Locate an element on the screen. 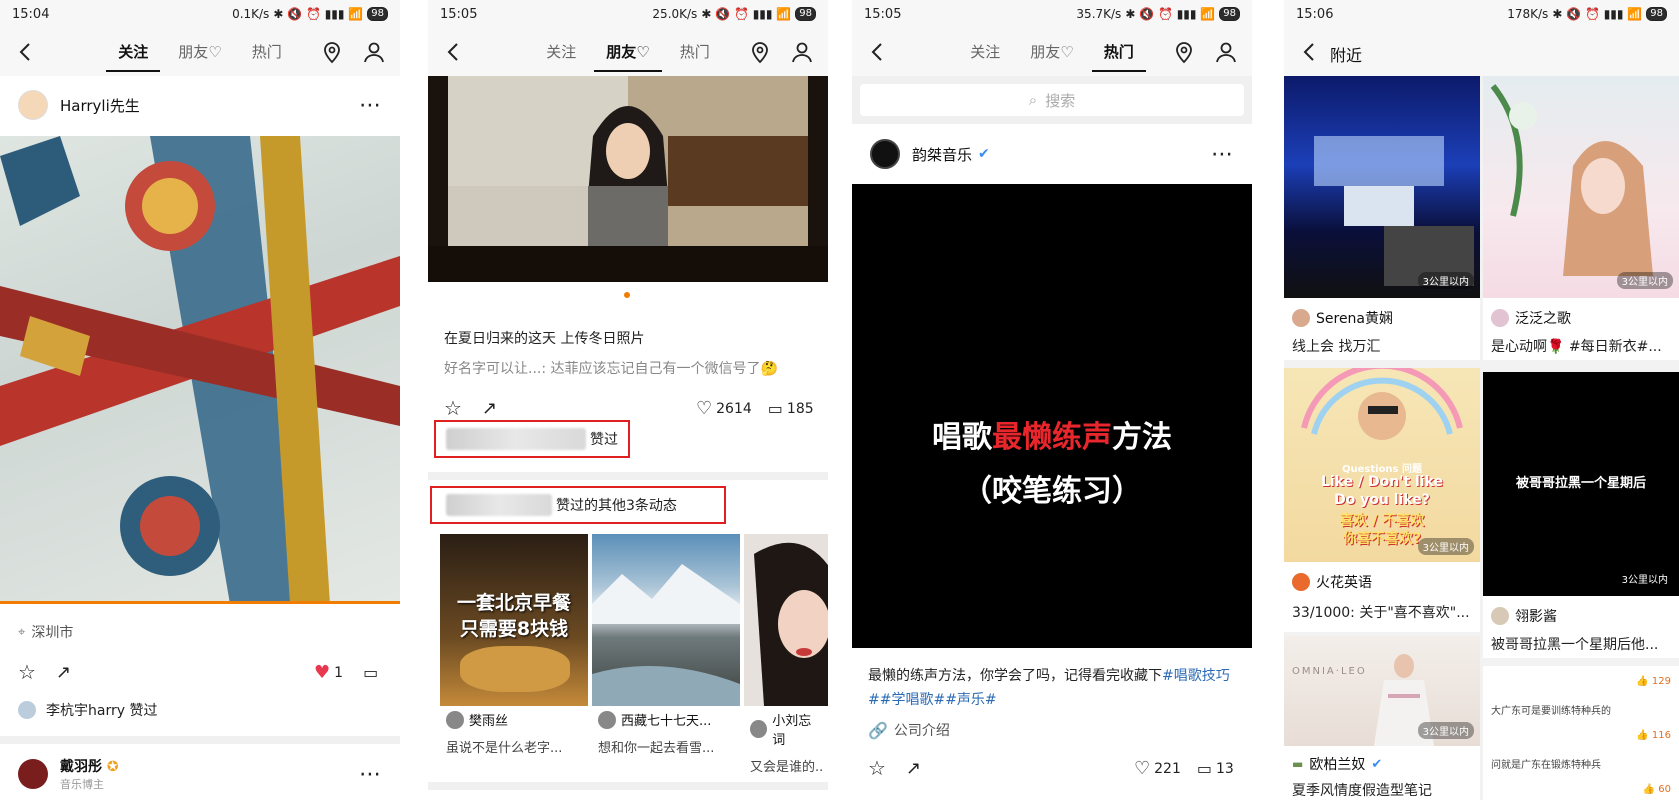 The image size is (1679, 800). liked-by-row: 赞过 is located at coordinates (532, 439).